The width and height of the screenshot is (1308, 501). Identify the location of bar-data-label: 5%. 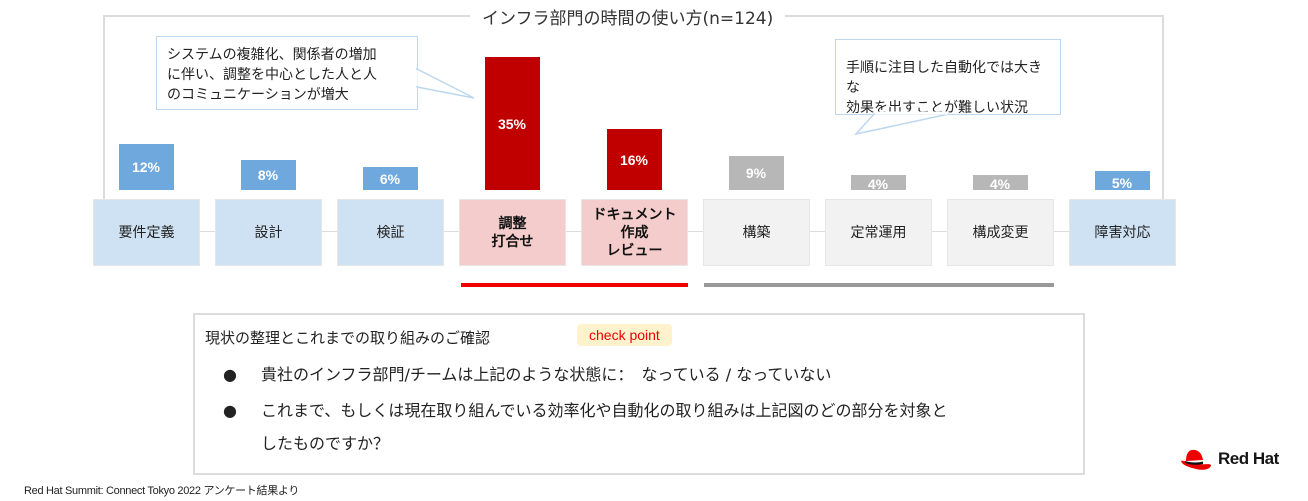
(1122, 182).